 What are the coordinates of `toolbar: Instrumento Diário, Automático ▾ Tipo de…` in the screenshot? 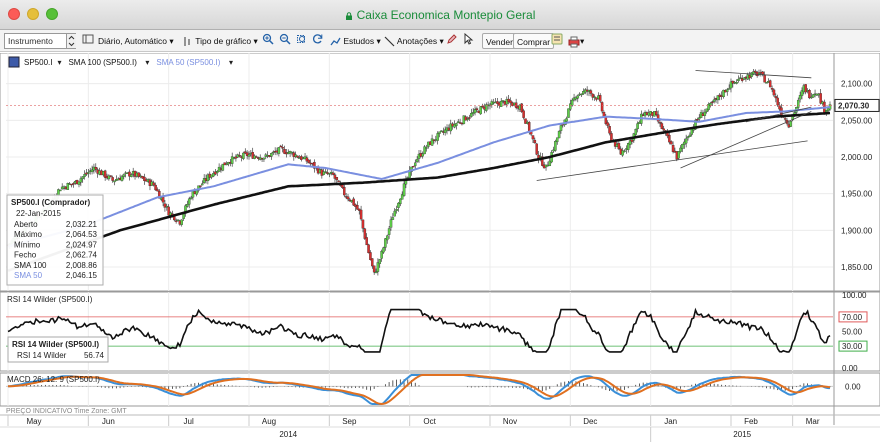 It's located at (440, 41).